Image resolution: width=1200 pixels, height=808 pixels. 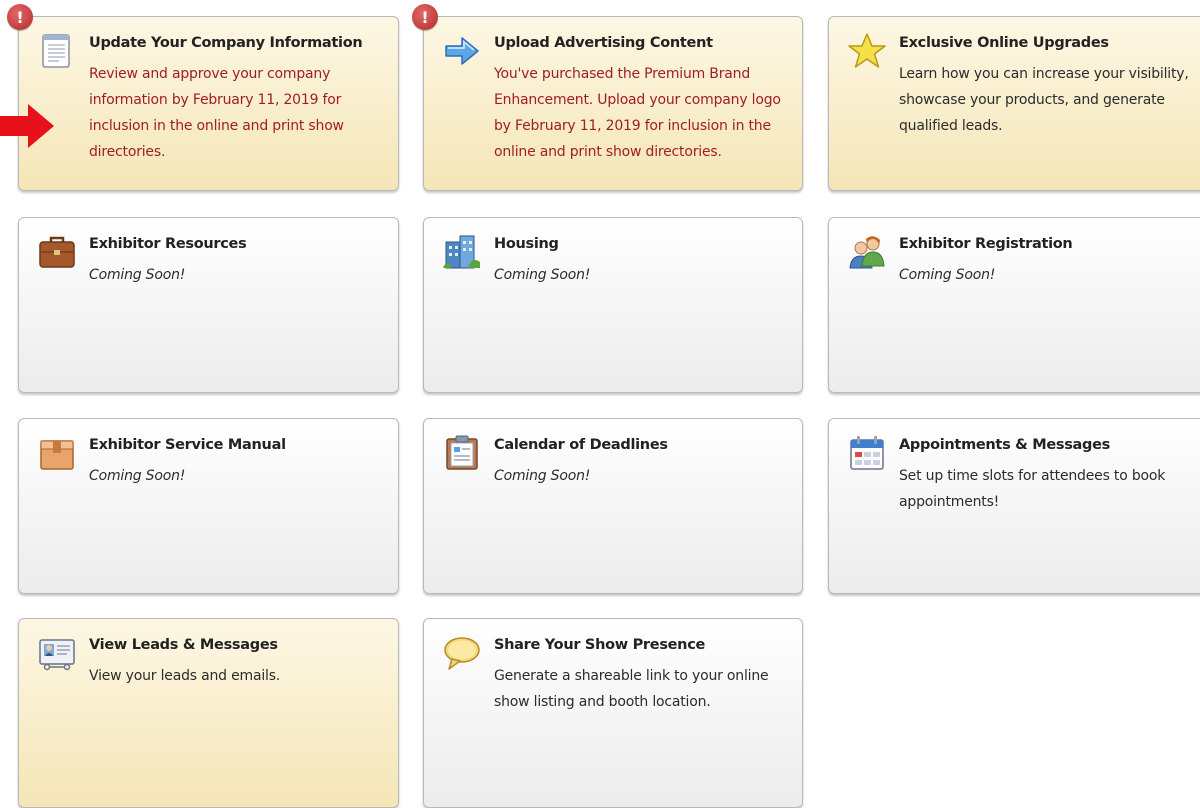 What do you see at coordinates (462, 252) in the screenshot?
I see `building-icon` at bounding box center [462, 252].